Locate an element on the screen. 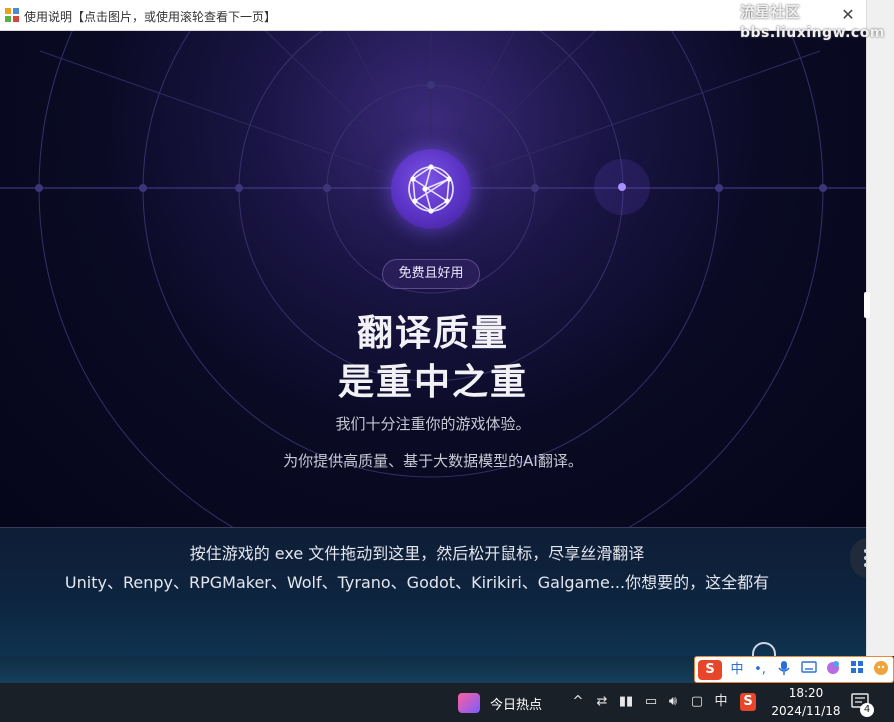 The height and width of the screenshot is (722, 894). battery-icon: ▭ is located at coordinates (651, 702).